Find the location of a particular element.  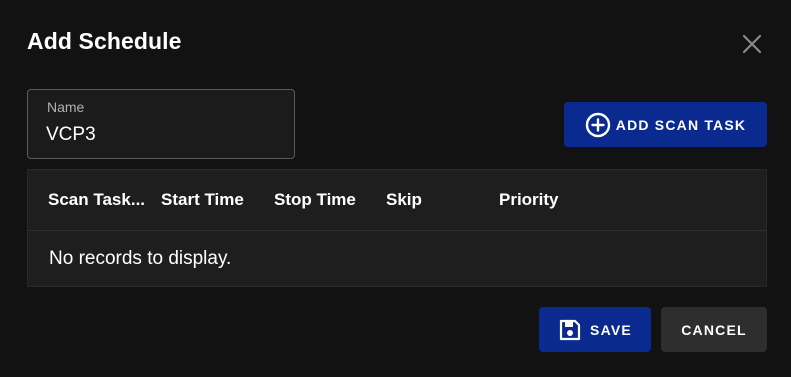

empty-table-message: No records to display. is located at coordinates (140, 258).